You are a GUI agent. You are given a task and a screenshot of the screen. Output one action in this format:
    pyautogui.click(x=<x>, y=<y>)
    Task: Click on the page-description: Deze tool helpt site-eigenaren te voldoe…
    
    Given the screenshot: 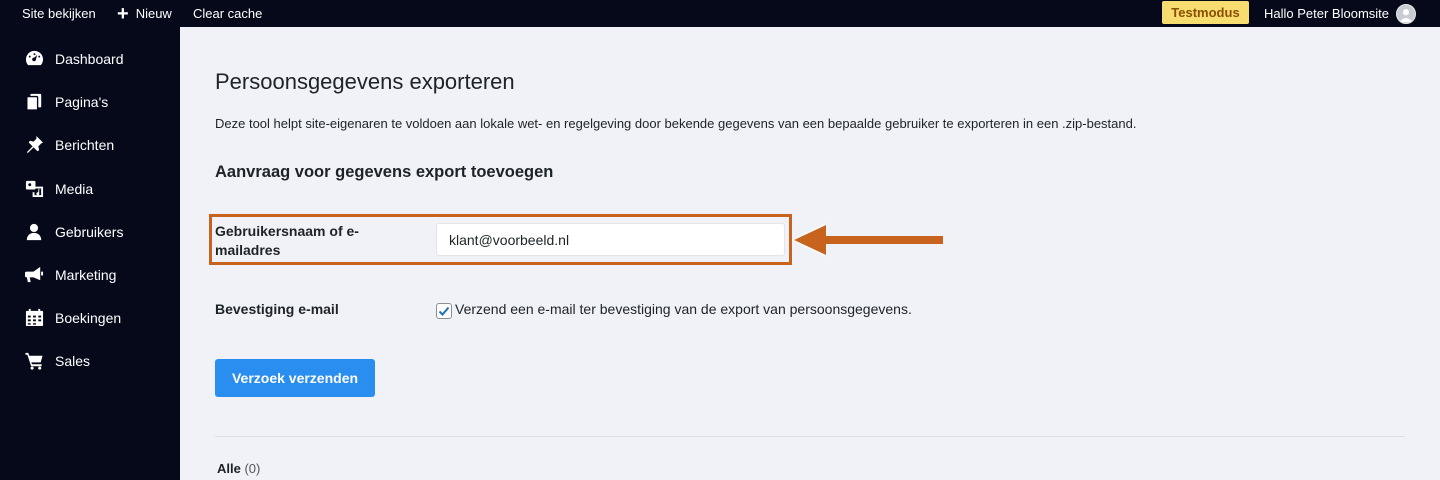 What is the action you would take?
    pyautogui.click(x=676, y=123)
    